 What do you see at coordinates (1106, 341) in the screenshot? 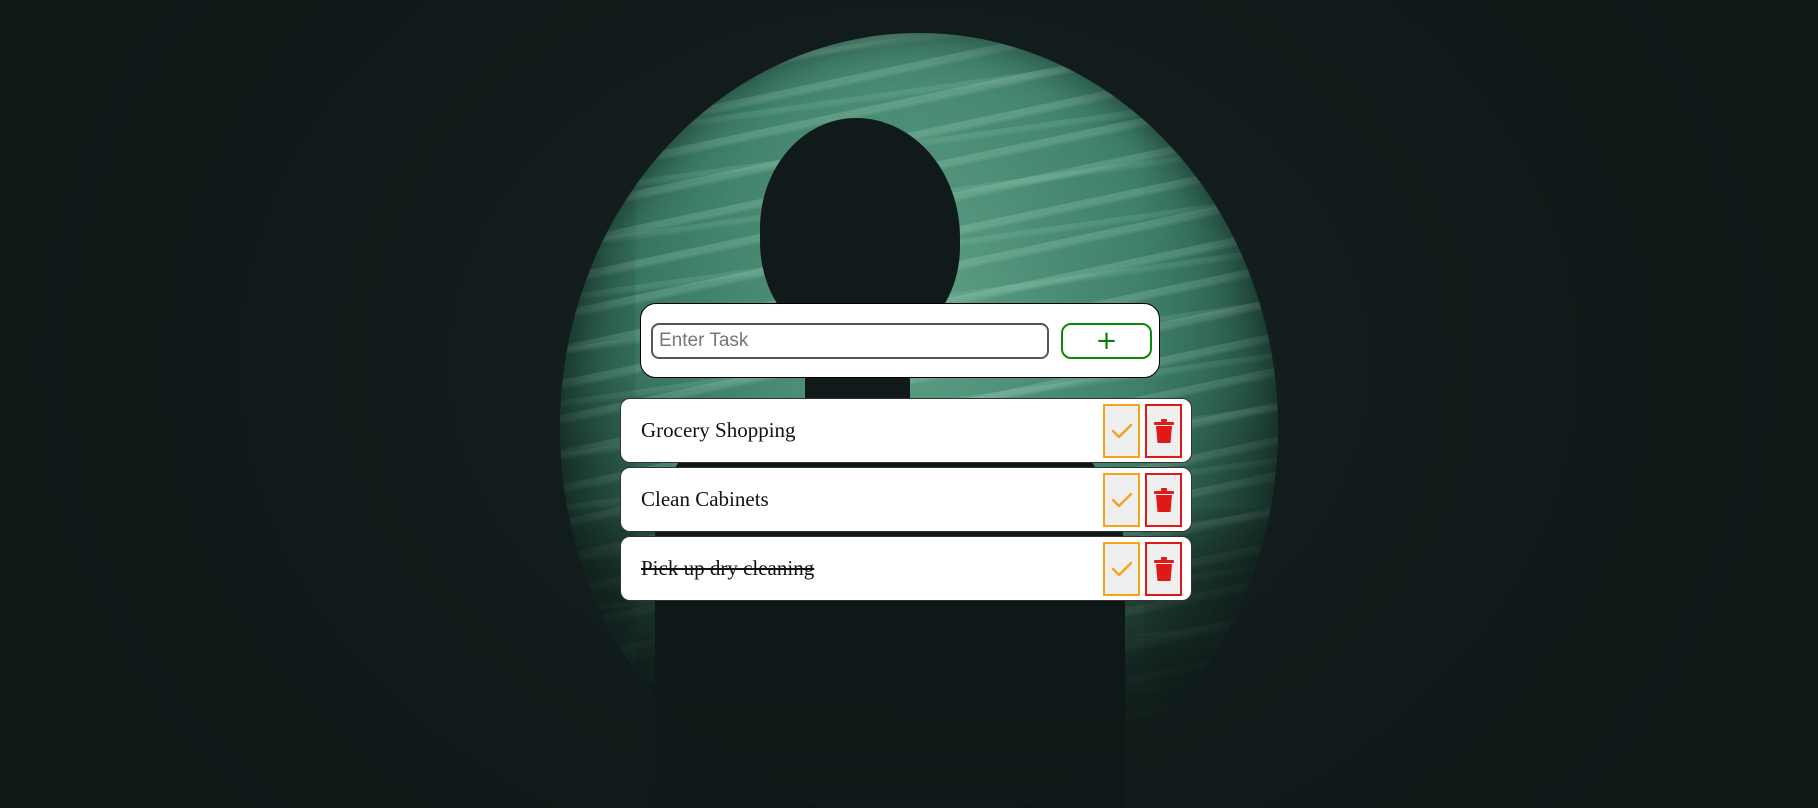
I see `add-task-button: +` at bounding box center [1106, 341].